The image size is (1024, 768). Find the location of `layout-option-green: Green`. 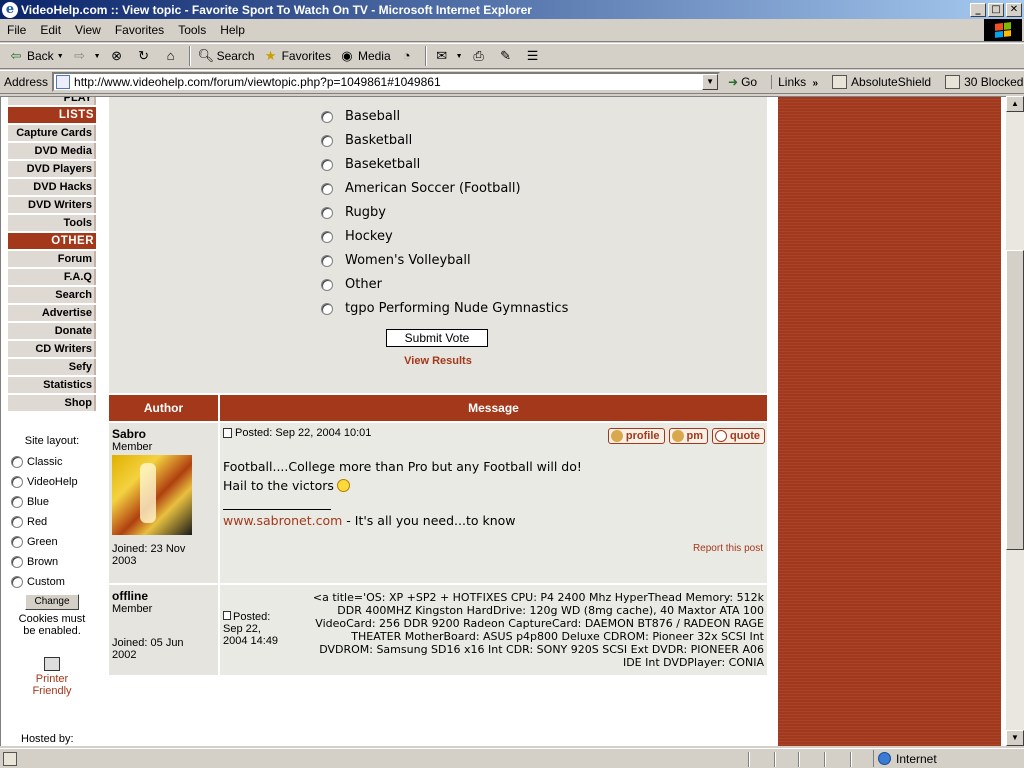

layout-option-green: Green is located at coordinates (52, 542).